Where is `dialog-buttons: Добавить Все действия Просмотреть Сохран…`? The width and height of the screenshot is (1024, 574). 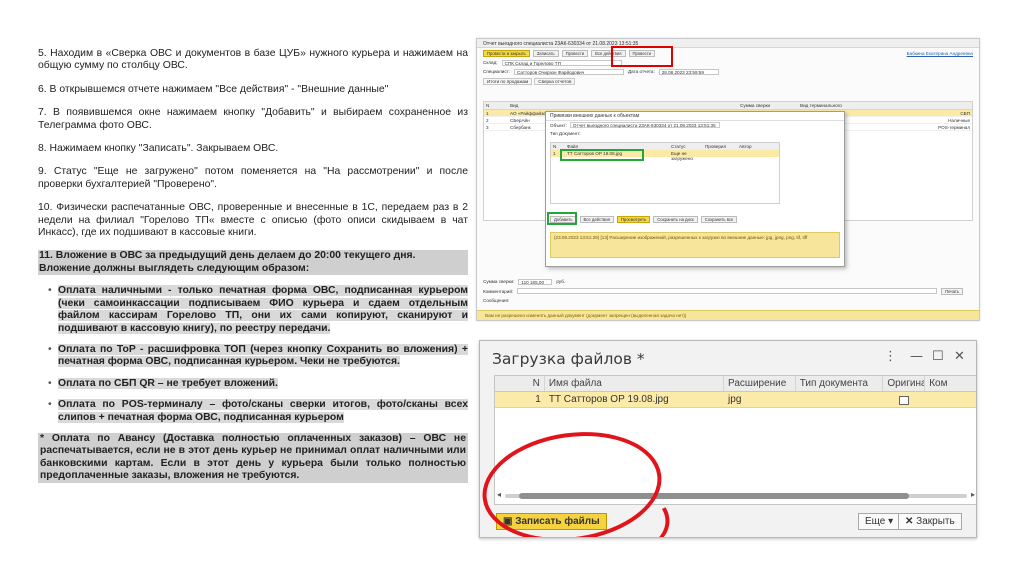 dialog-buttons: Добавить Все действия Просмотреть Сохран… is located at coordinates (644, 219).